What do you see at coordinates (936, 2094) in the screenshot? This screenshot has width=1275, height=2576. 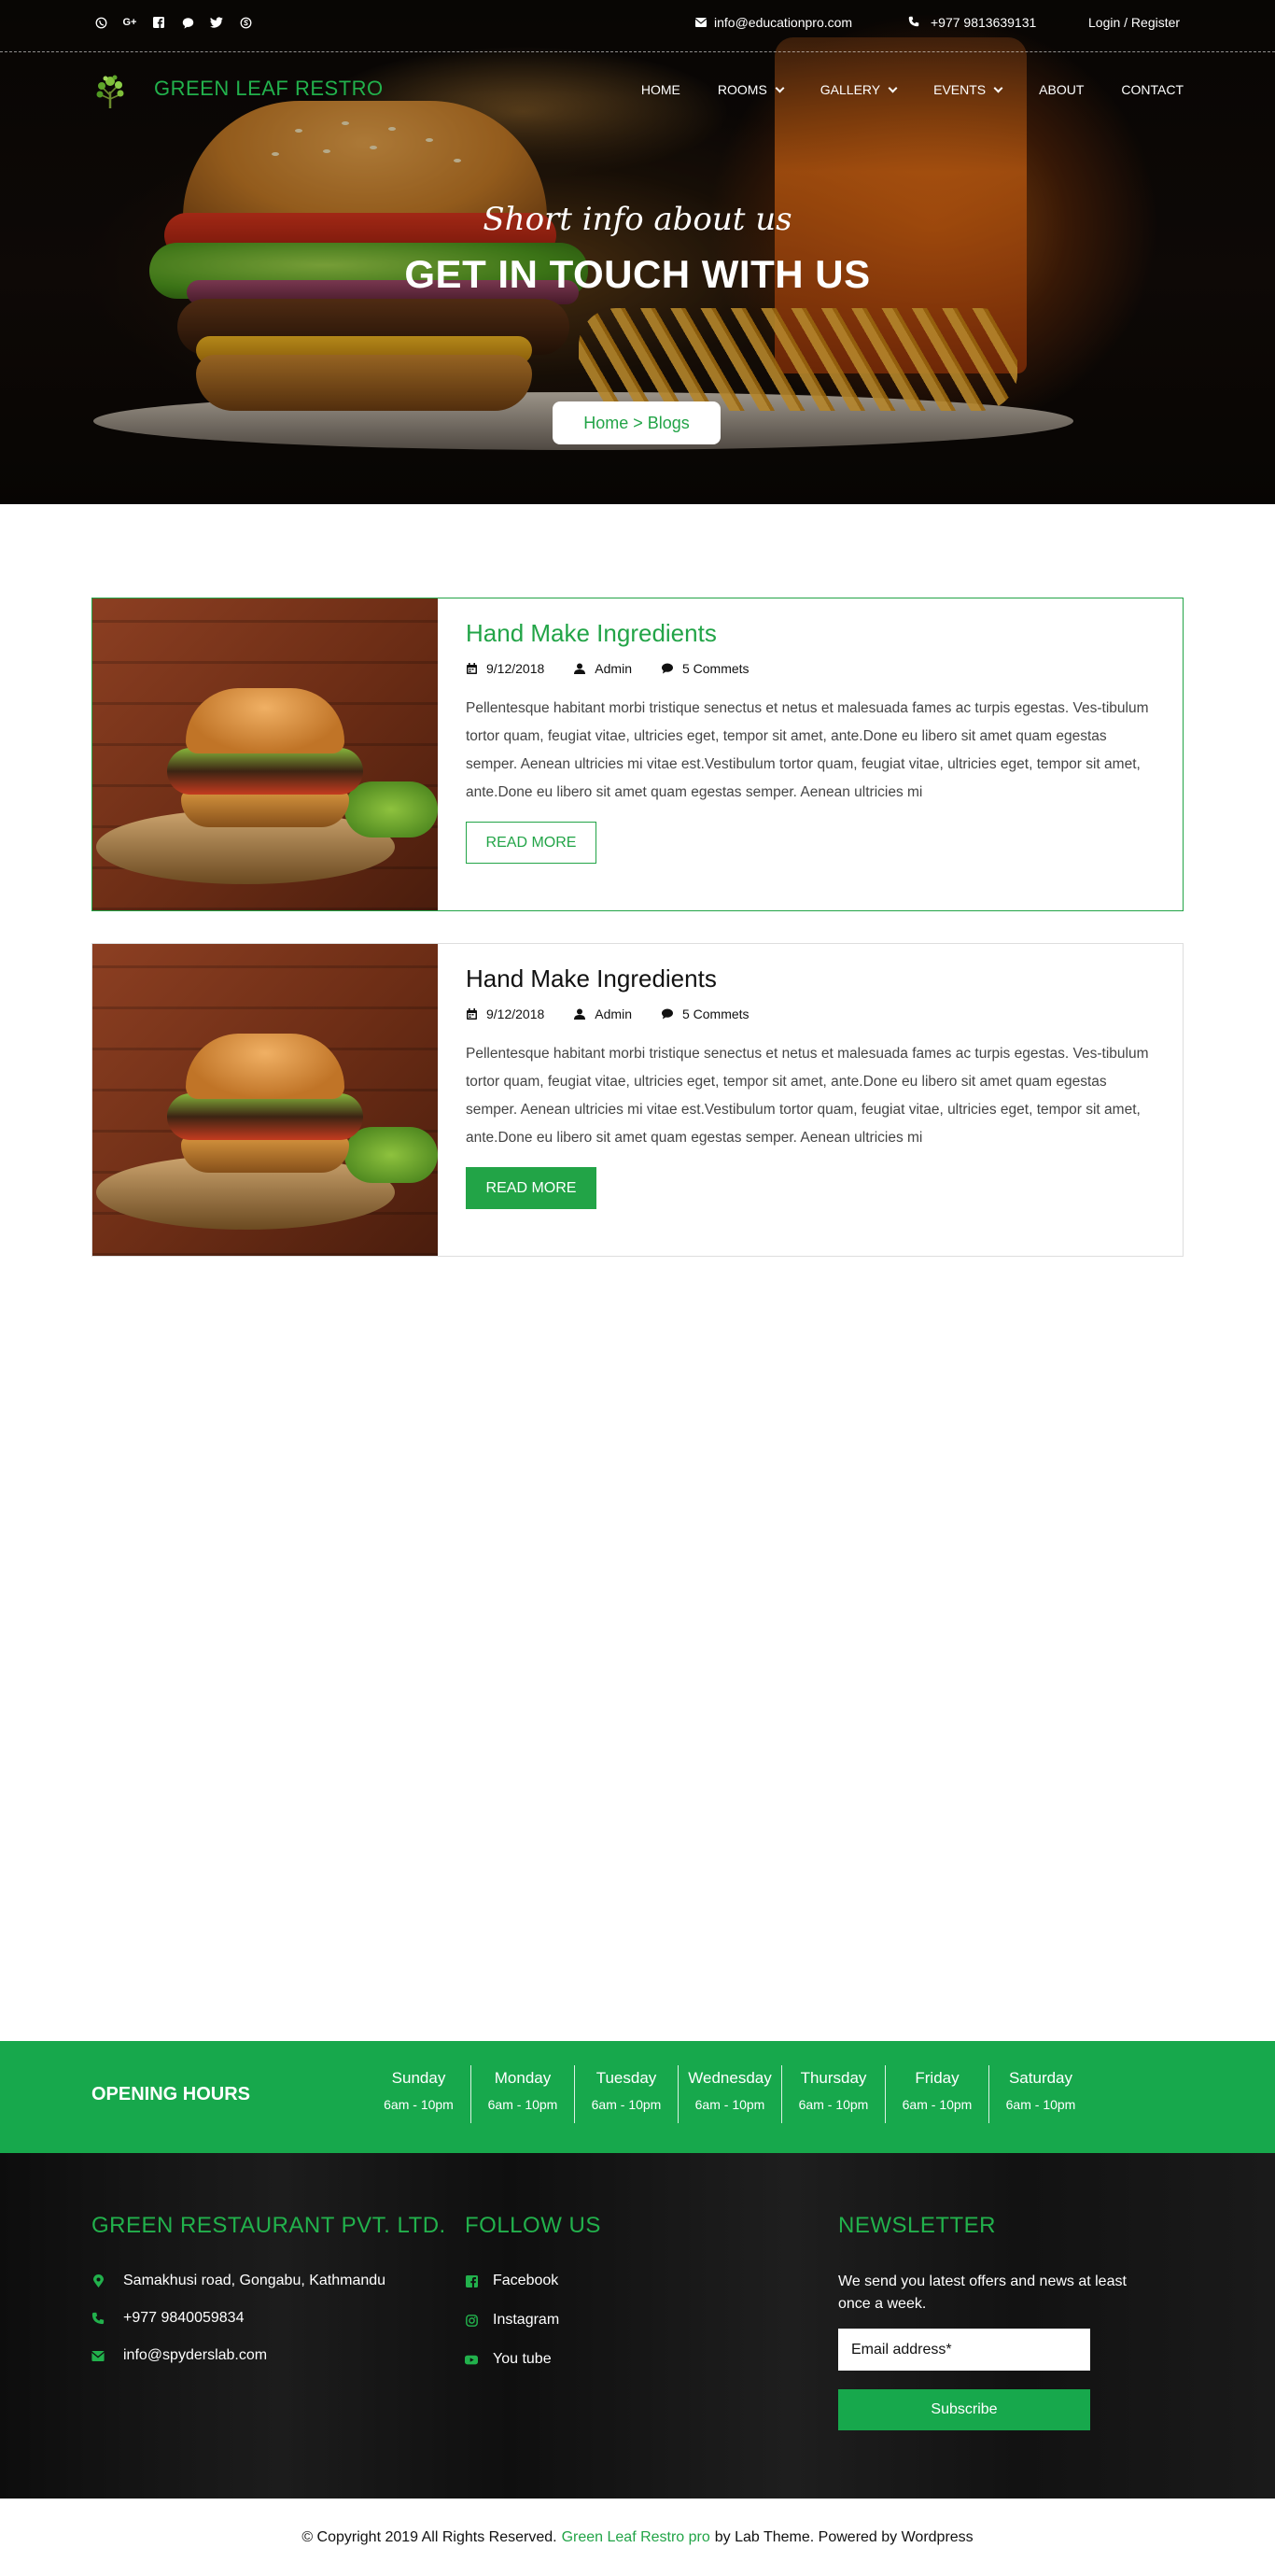 I see `hours-day-friday: Friday 6am - 10pm` at bounding box center [936, 2094].